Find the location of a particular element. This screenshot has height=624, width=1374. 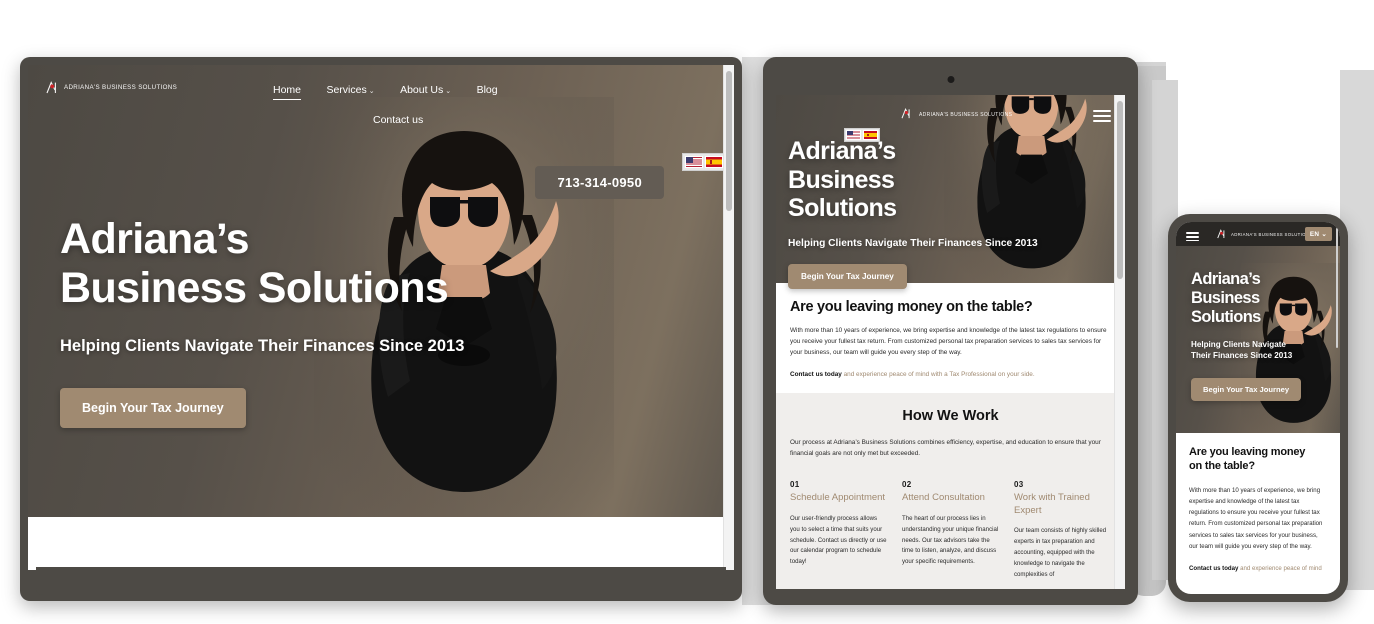

mobile-navbar: ADRIANA'S BUSINESS SOLUTIONS EN ⌄ is located at coordinates (1258, 234).